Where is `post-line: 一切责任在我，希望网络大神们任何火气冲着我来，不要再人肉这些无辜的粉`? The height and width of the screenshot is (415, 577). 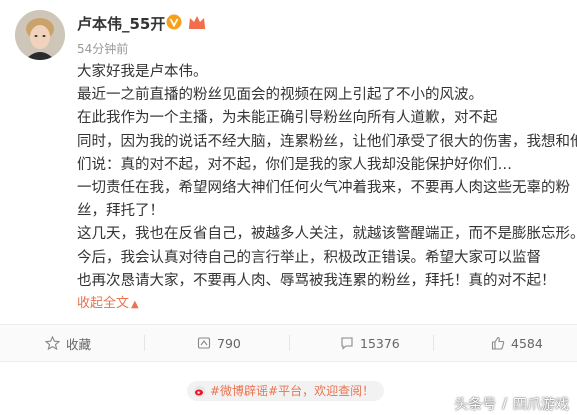 post-line: 一切责任在我，希望网络大神们任何火气冲着我来，不要再人肉这些无辜的粉 is located at coordinates (323, 188).